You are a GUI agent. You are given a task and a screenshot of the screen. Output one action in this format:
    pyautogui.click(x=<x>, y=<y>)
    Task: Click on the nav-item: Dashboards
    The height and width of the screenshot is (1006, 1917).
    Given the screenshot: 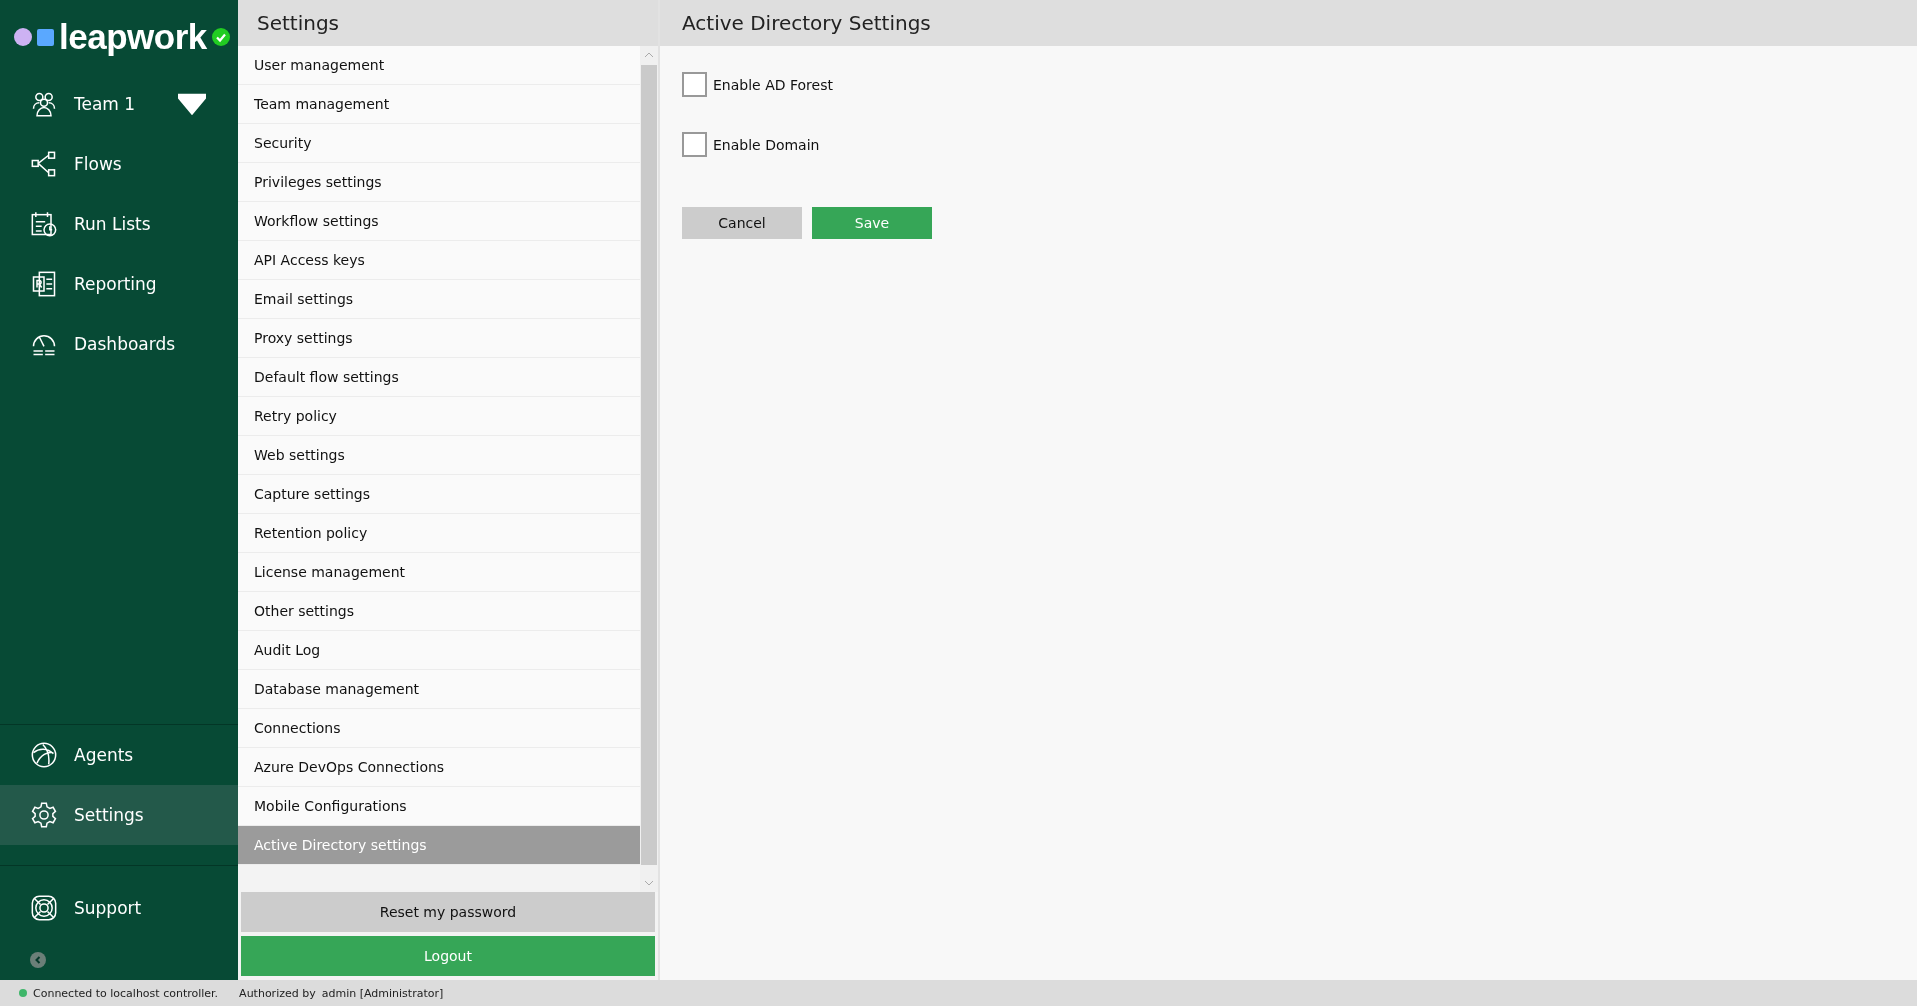 What is the action you would take?
    pyautogui.click(x=119, y=344)
    